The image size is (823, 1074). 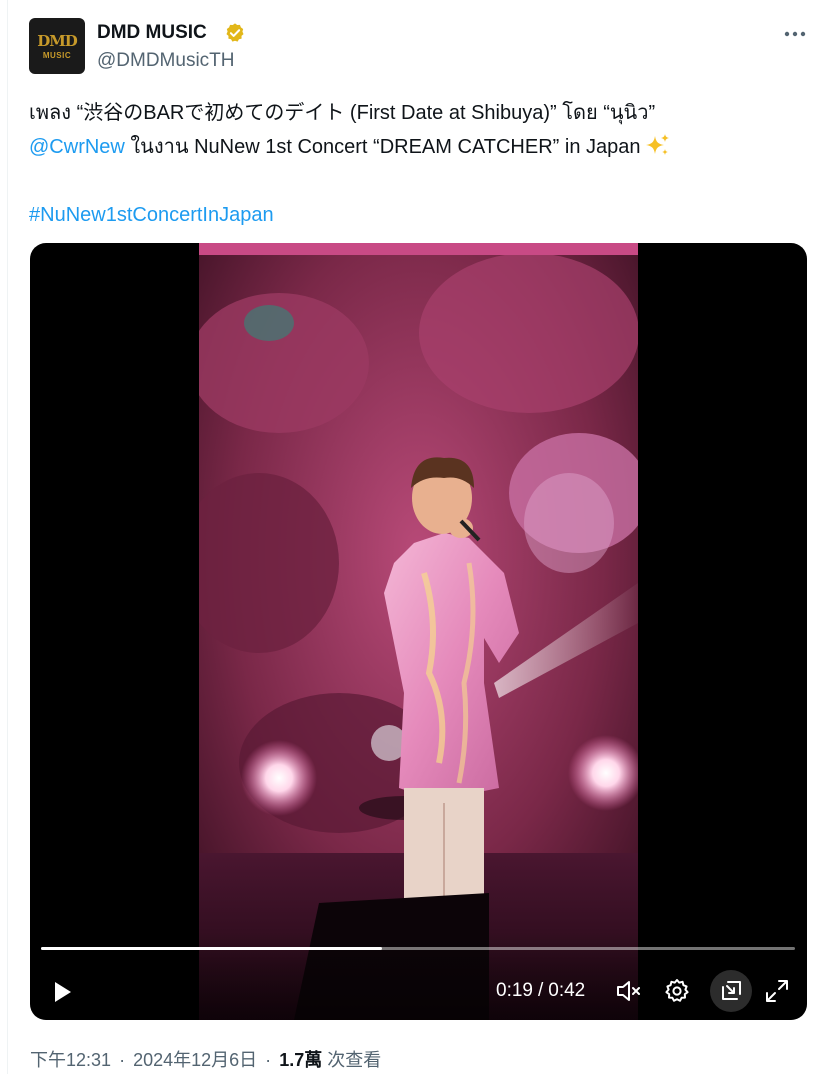 I want to click on post-date: 2024年12月6日, so click(x=195, y=1060).